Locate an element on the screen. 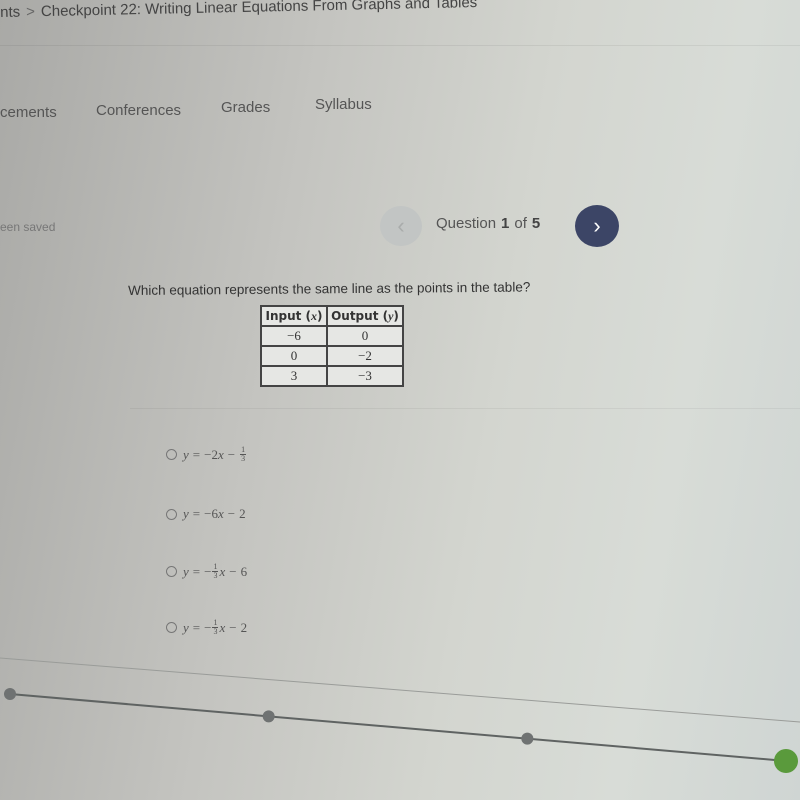 This screenshot has height=800, width=800. answer-option-a: y = −2 x − 13 is located at coordinates (206, 454).